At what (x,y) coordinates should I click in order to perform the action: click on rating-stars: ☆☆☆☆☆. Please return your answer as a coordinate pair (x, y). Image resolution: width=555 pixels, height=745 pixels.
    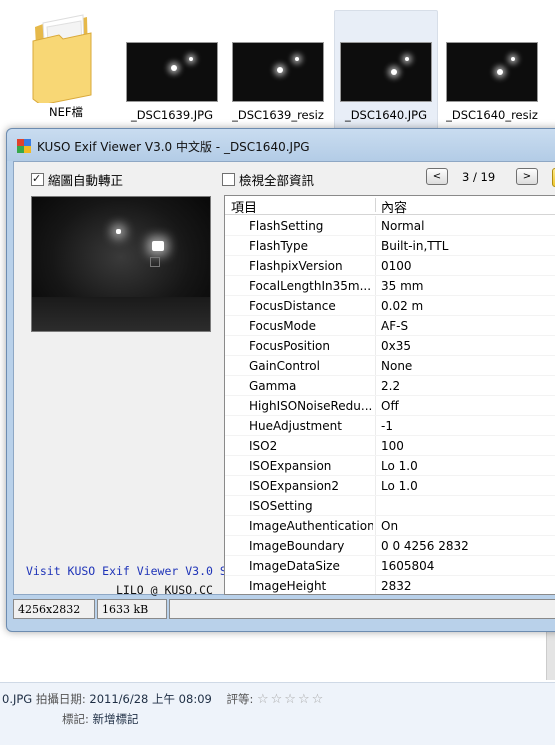
    Looking at the image, I should click on (291, 699).